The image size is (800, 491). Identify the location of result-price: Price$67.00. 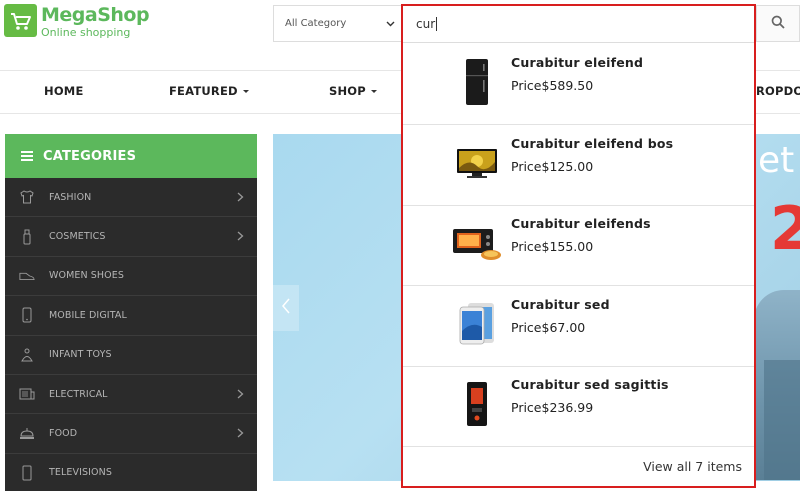
(548, 327).